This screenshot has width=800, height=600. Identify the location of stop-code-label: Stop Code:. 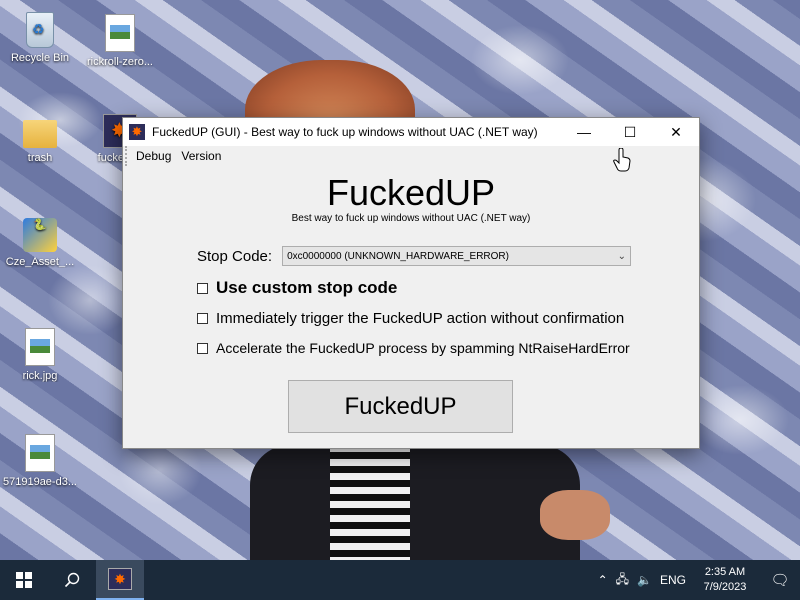
(235, 256).